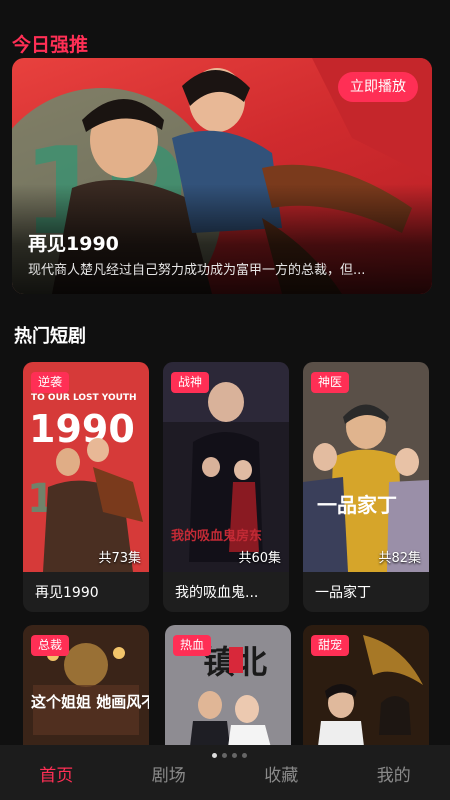 This screenshot has height=800, width=450. What do you see at coordinates (50, 336) in the screenshot?
I see `hot-section-title: 热门短剧` at bounding box center [50, 336].